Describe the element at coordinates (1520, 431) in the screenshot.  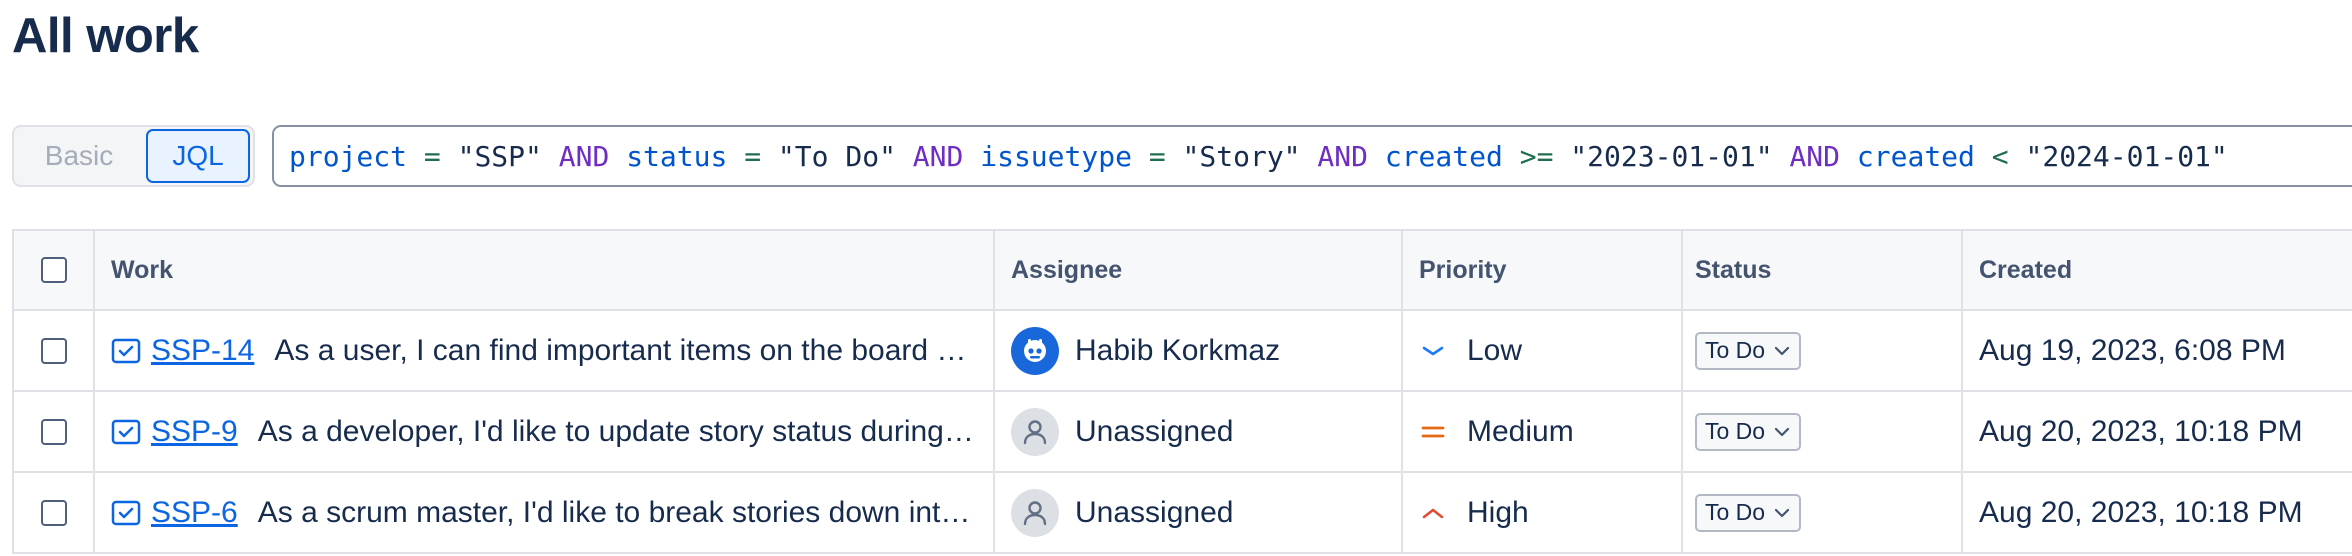
I see `priority-label: Medium` at that location.